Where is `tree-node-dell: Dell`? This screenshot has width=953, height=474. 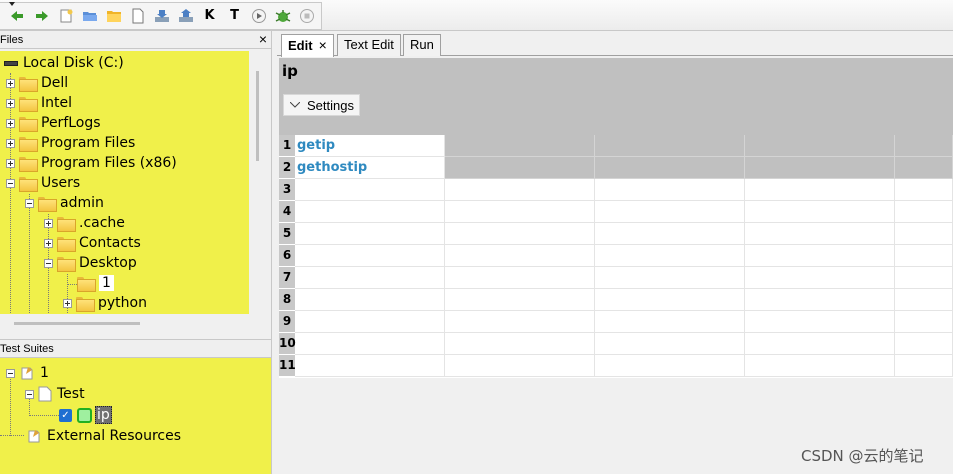
tree-node-dell: Dell is located at coordinates (37, 83).